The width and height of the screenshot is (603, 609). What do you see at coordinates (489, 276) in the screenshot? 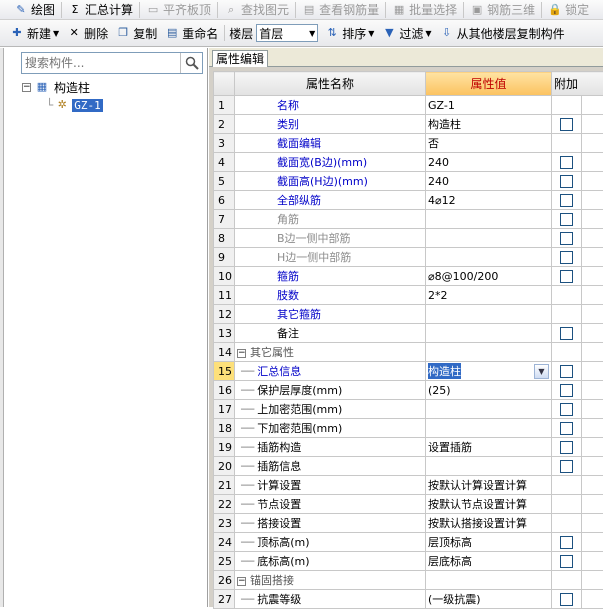
I see `property-value-cell: ⌀8@100/200` at bounding box center [489, 276].